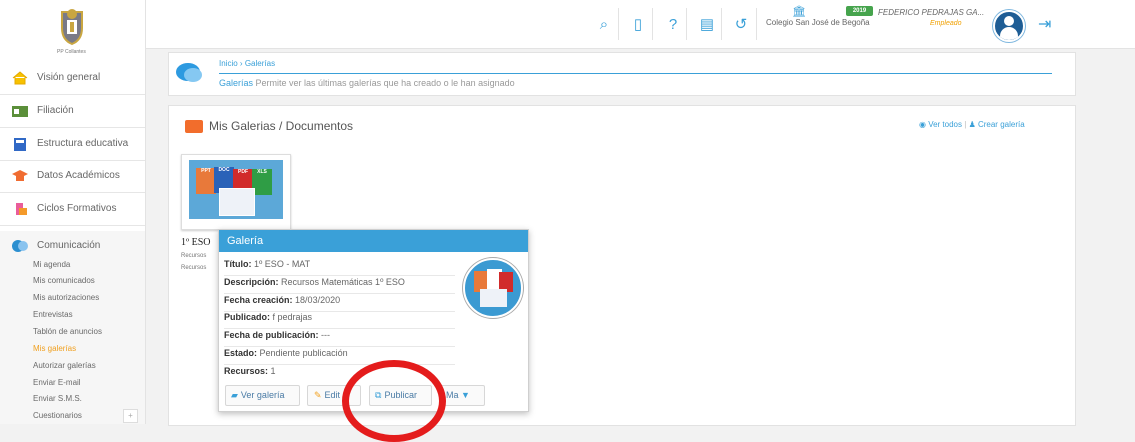 This screenshot has width=1135, height=442. I want to click on document-icon: ▤, so click(707, 25).